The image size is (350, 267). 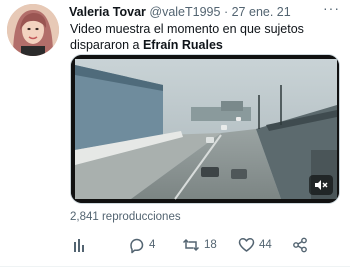 I want to click on bar-chart-icon, so click(x=79, y=245).